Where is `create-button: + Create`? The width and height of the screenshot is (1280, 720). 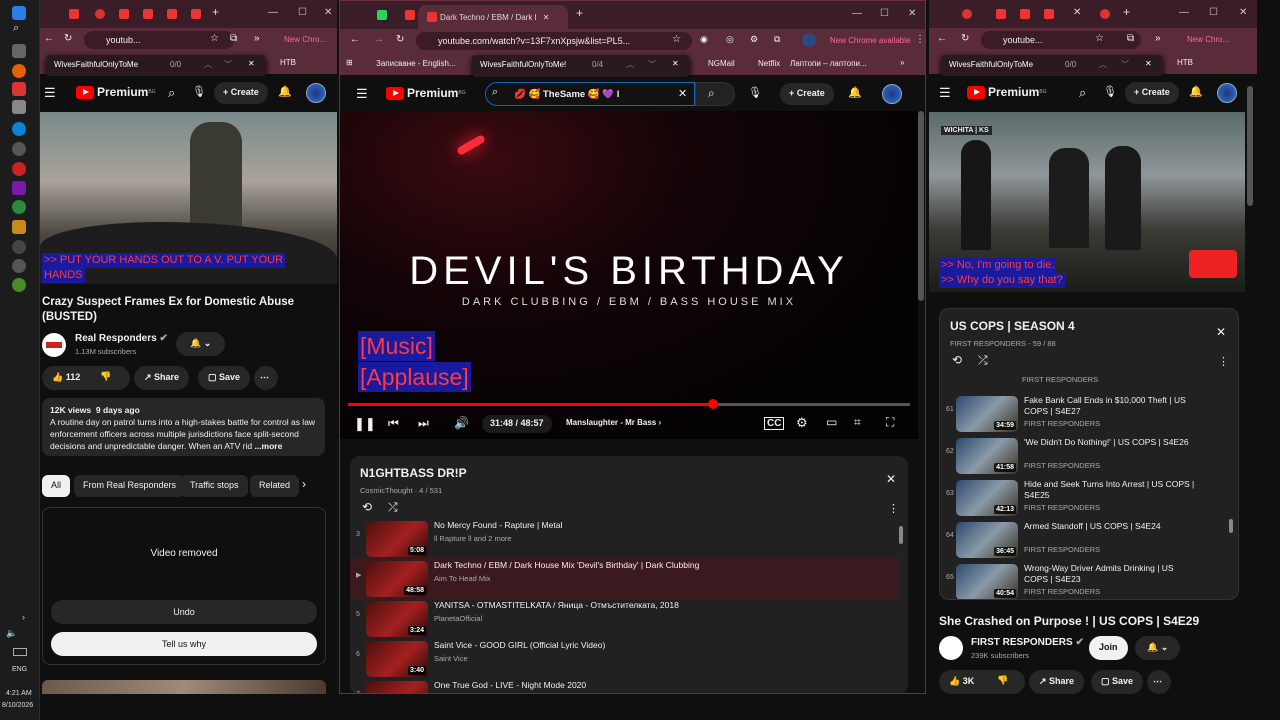
create-button: + Create is located at coordinates (241, 93).